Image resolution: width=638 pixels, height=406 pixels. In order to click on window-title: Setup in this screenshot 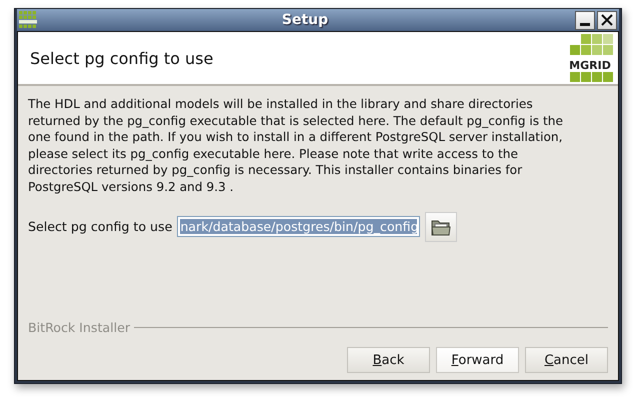, I will do `click(305, 20)`.